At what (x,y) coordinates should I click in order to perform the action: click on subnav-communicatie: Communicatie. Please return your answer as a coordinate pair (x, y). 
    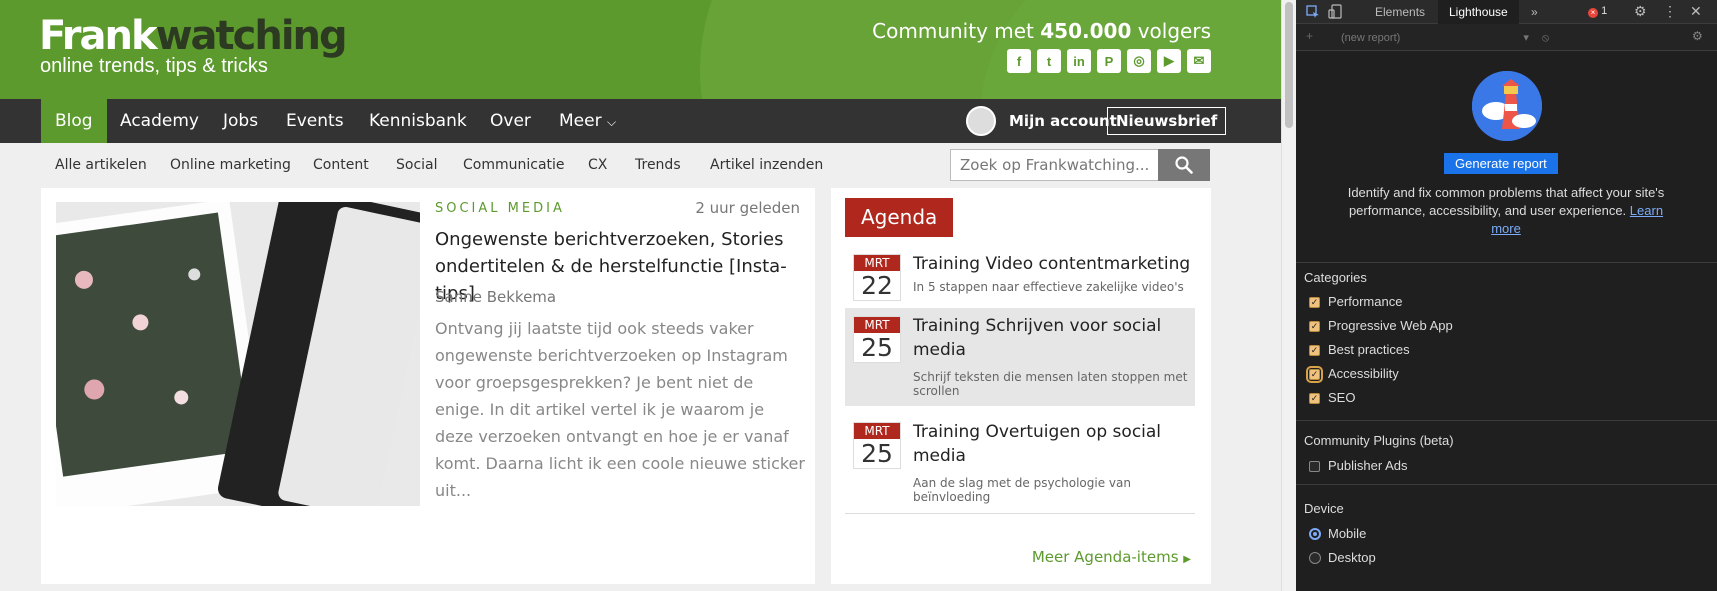
    Looking at the image, I should click on (514, 165).